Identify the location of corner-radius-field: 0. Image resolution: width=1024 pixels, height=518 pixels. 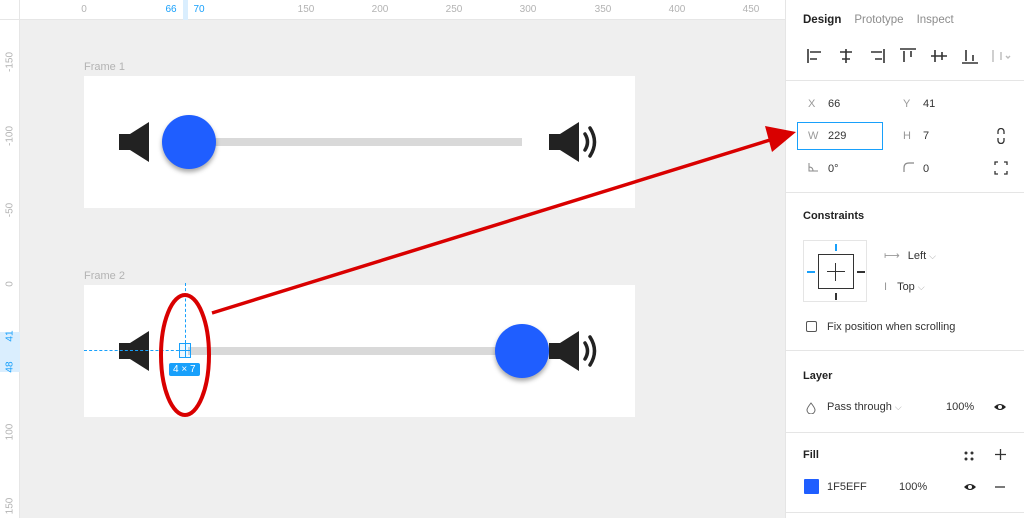
(916, 168).